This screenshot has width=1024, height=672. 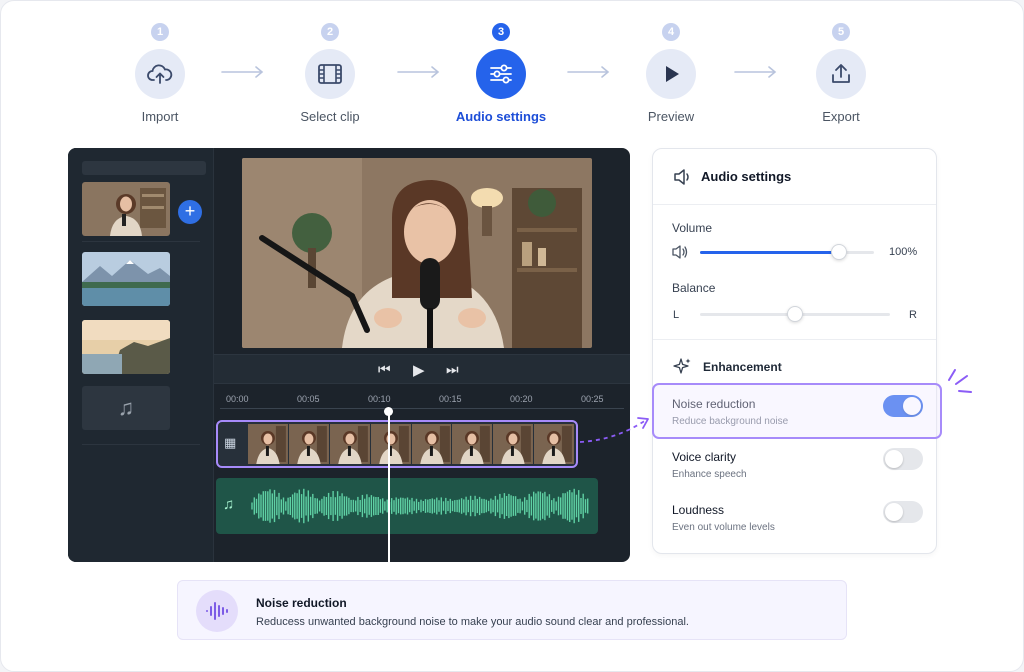 What do you see at coordinates (521, 399) in the screenshot?
I see `time-tick: 00:20` at bounding box center [521, 399].